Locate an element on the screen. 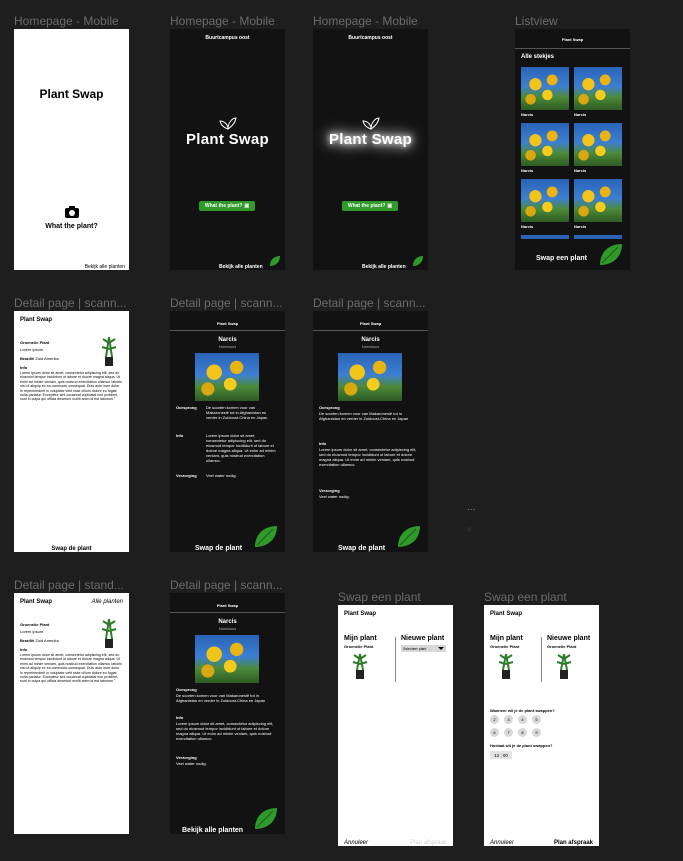  what-the-plant-link: What the plant? is located at coordinates (71, 226).